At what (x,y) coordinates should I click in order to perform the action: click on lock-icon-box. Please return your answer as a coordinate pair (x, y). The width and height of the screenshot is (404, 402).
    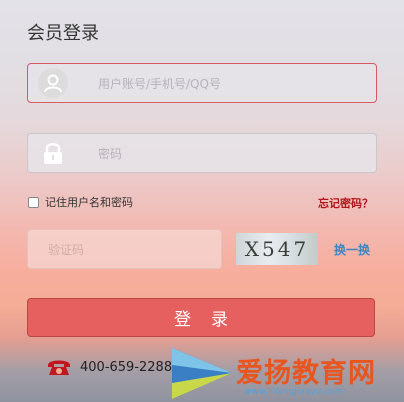
    Looking at the image, I should click on (53, 153).